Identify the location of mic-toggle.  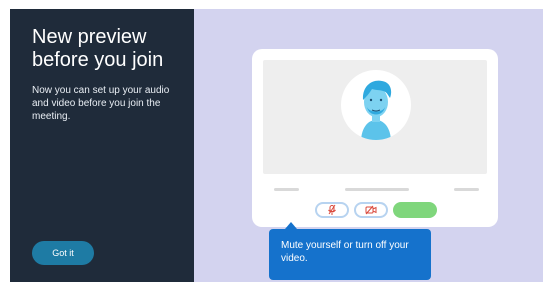
(332, 210).